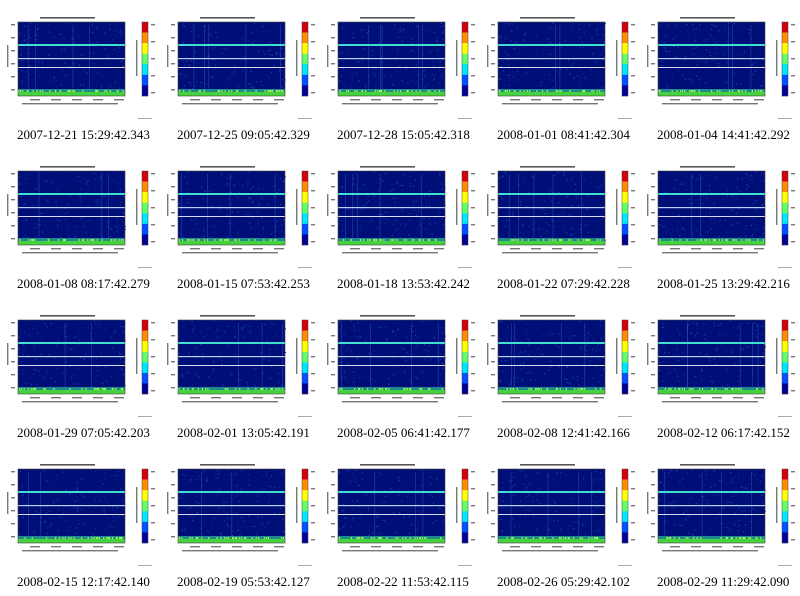  Describe the element at coordinates (723, 432) in the screenshot. I see `thumbnail-caption: 2008-02-12 06:17:42.152` at that location.